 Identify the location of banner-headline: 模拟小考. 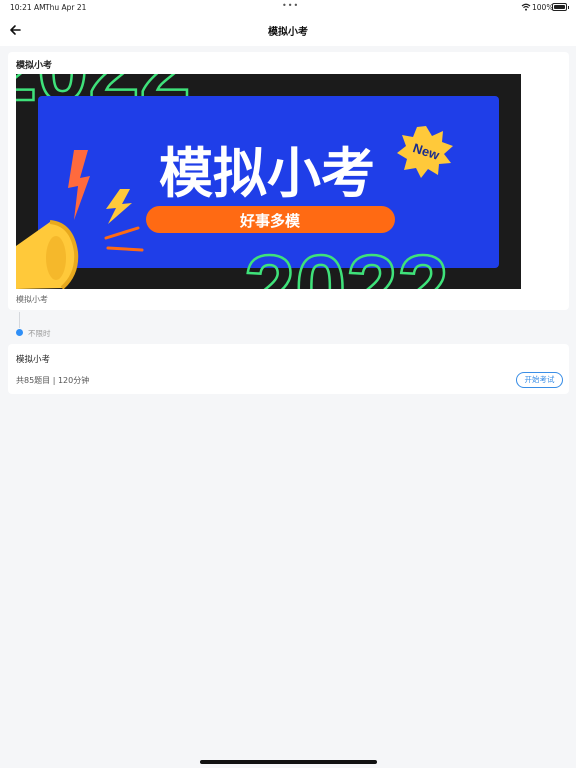
(267, 173).